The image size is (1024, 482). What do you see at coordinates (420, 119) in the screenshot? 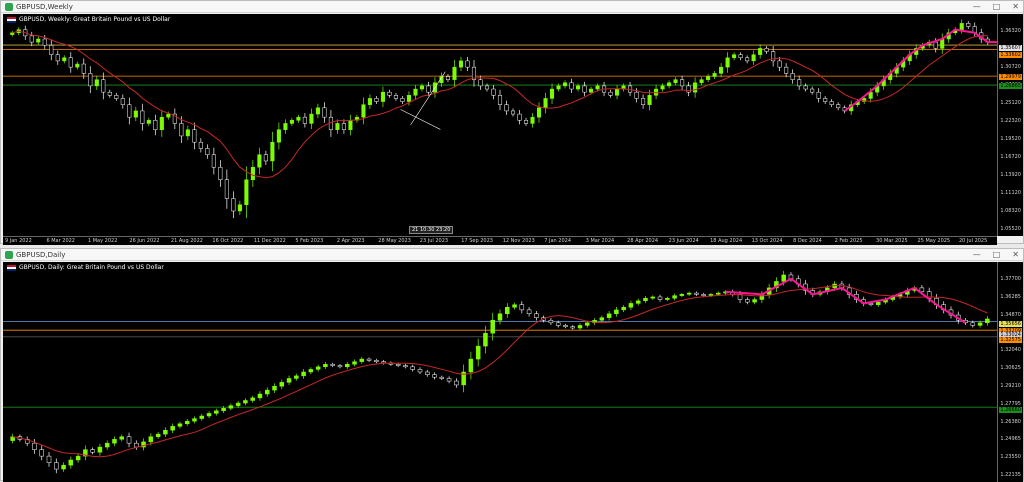
I see `trend-line` at bounding box center [420, 119].